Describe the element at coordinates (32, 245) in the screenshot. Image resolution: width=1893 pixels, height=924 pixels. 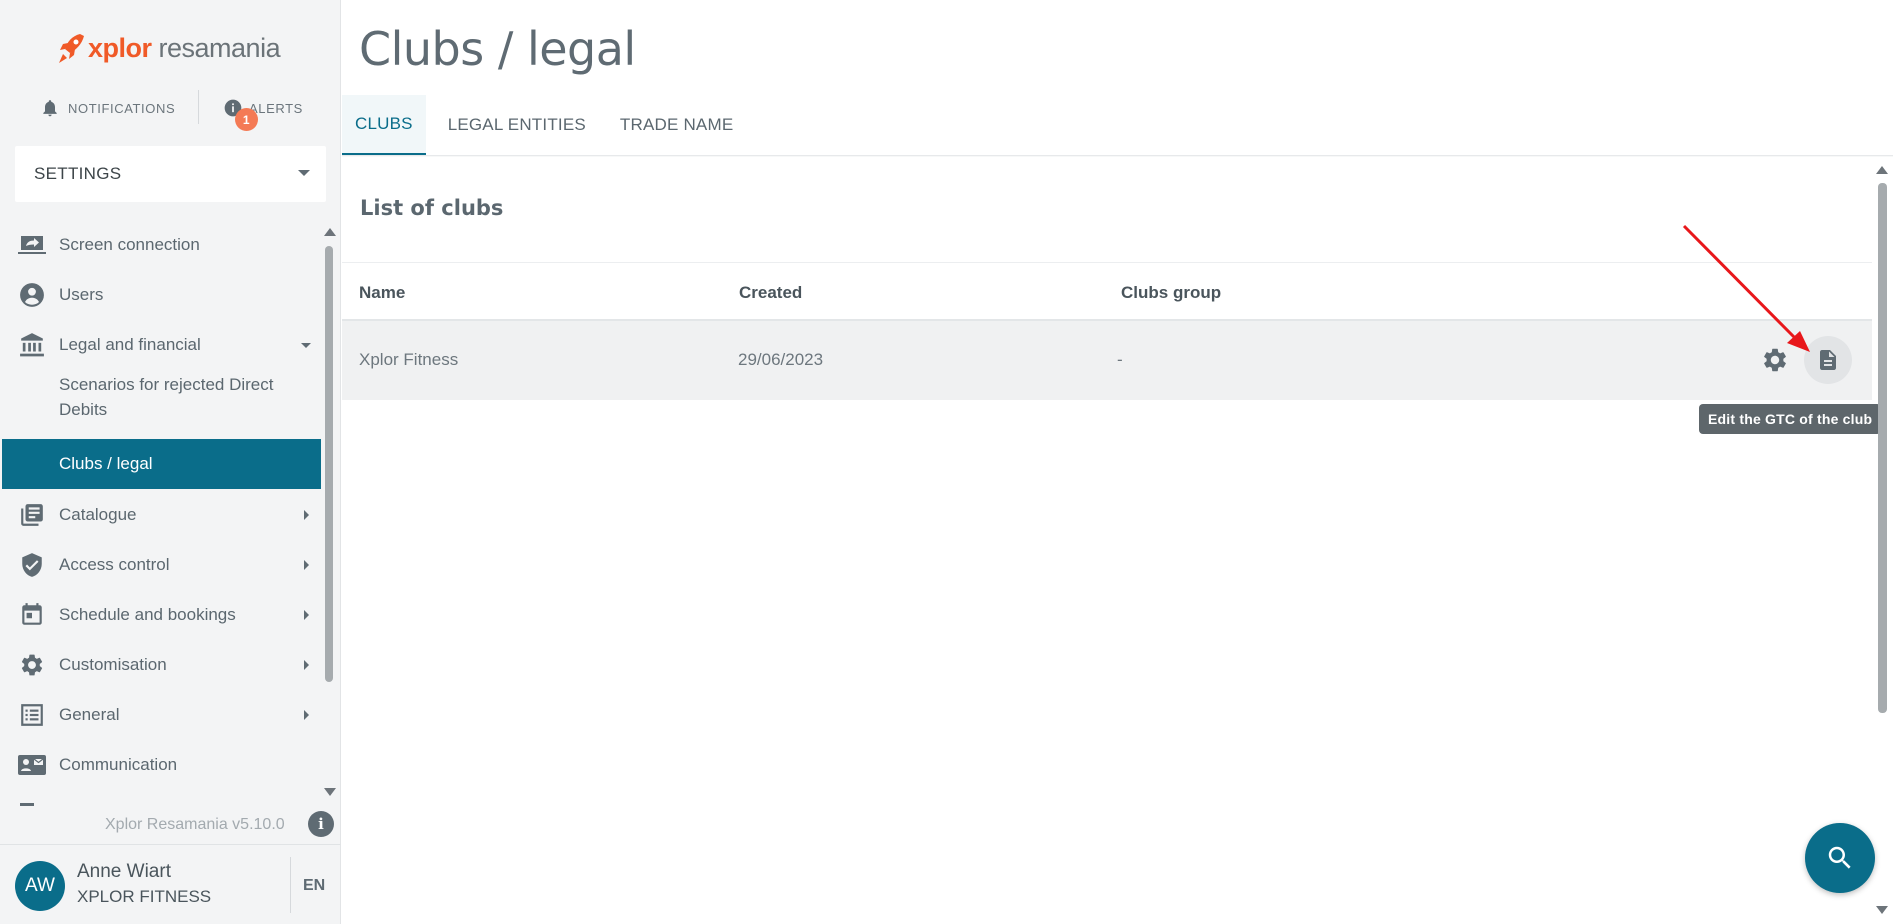
I see `screen-share-icon` at that location.